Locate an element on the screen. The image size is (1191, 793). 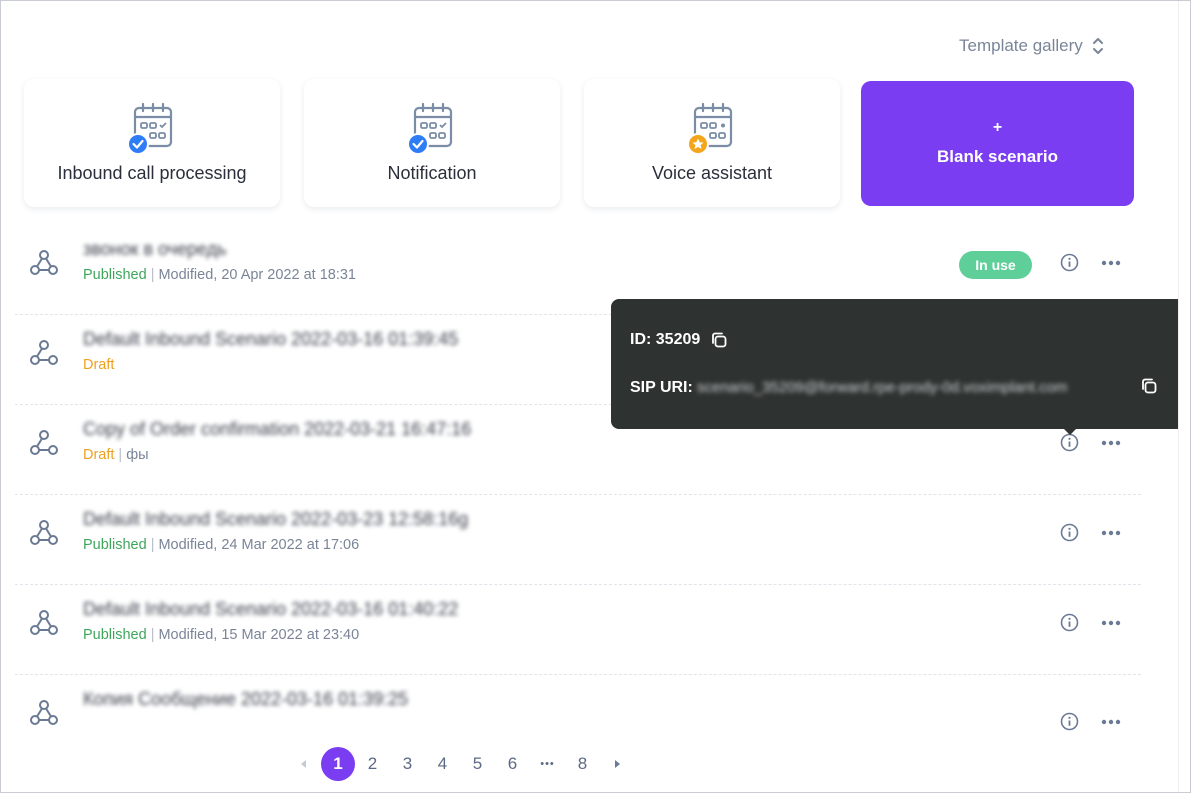
scenario-meta: Published | Modified, 15 Mar 2022 at 23:40 is located at coordinates (221, 635).